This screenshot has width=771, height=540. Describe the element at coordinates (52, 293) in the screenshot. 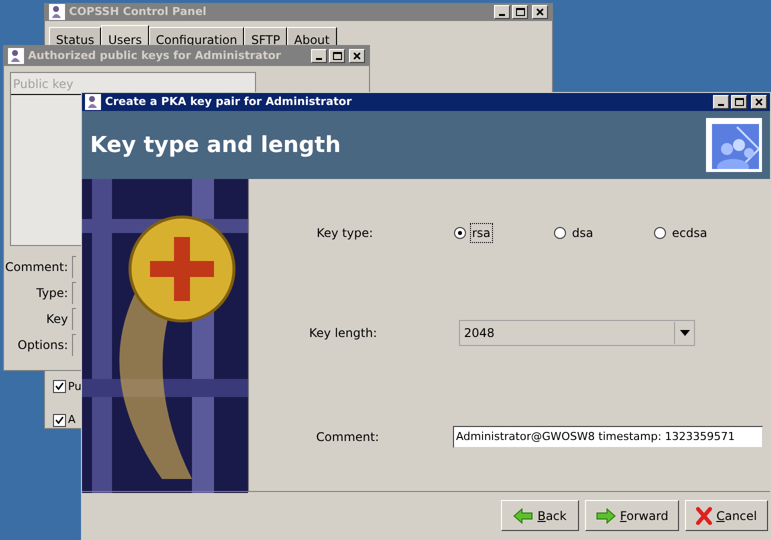

I see `field-label: Type:` at that location.